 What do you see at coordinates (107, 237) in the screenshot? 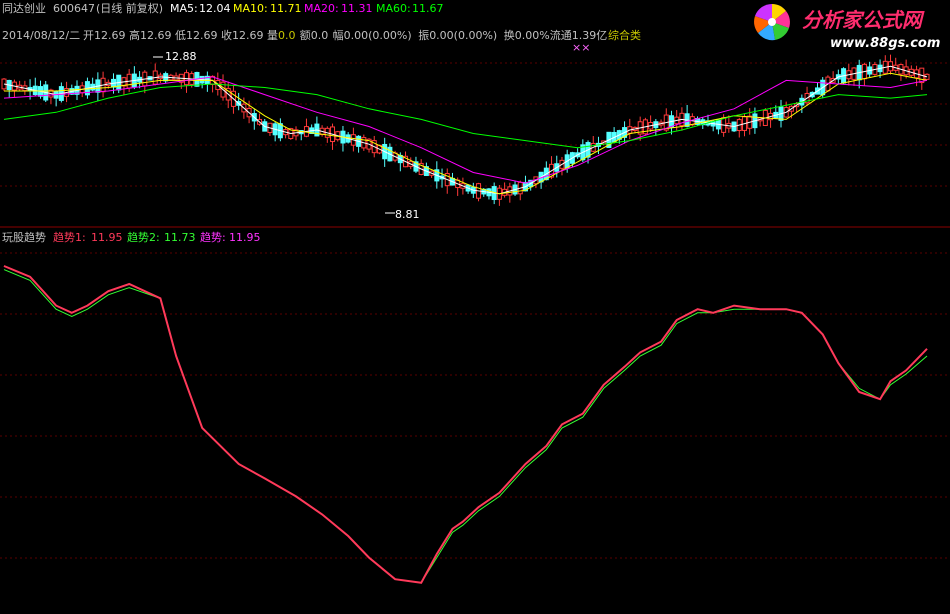
I see `trend1-value: 11.95` at bounding box center [107, 237].